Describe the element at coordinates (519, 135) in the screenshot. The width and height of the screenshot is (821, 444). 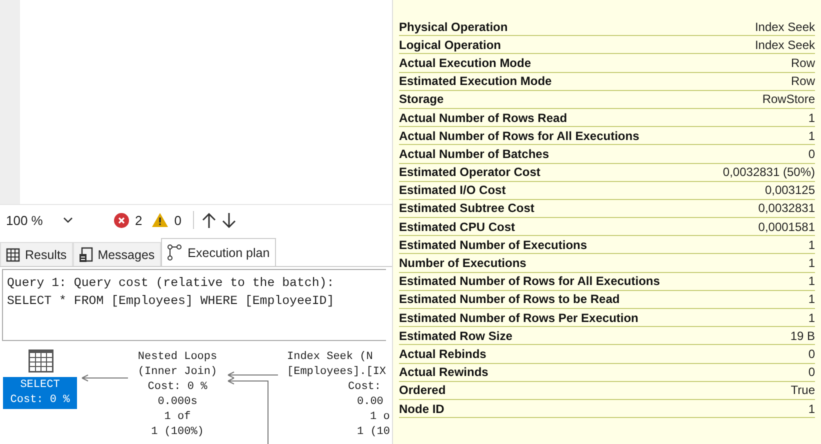
I see `property-name: Actual Number of Rows for All Executions` at that location.